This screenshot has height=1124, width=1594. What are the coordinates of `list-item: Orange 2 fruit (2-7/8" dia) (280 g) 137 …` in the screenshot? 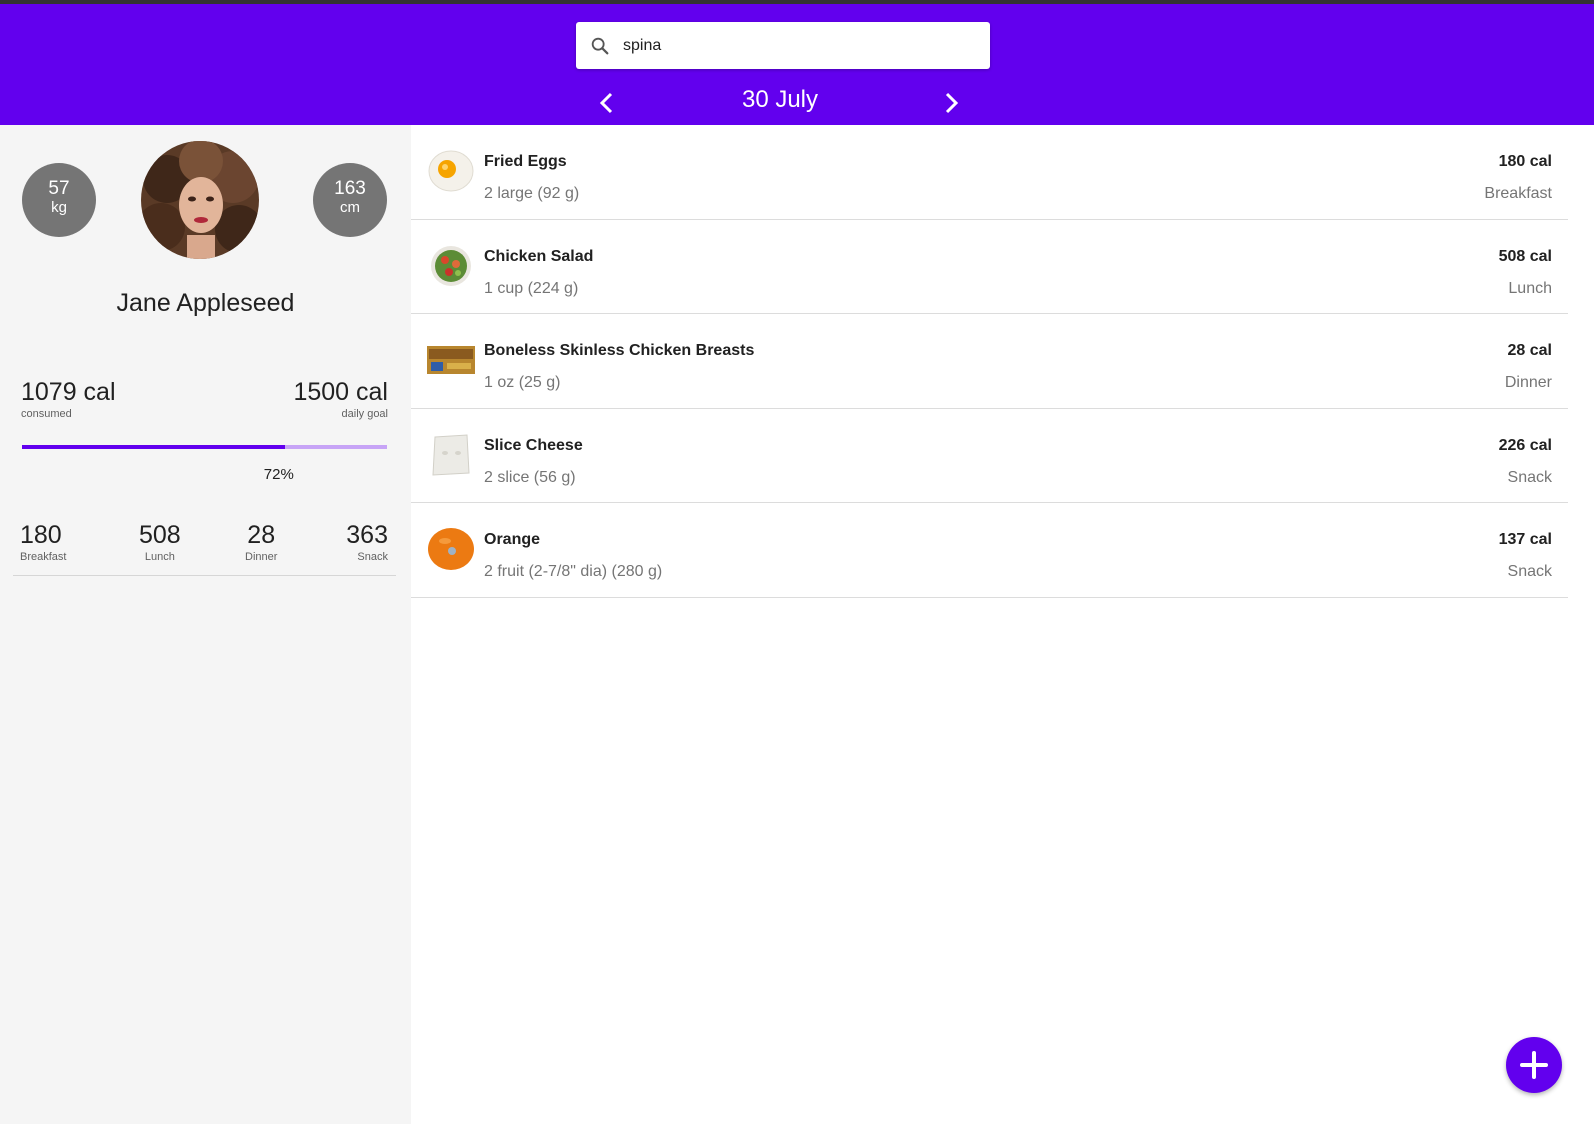 It's located at (989, 550).